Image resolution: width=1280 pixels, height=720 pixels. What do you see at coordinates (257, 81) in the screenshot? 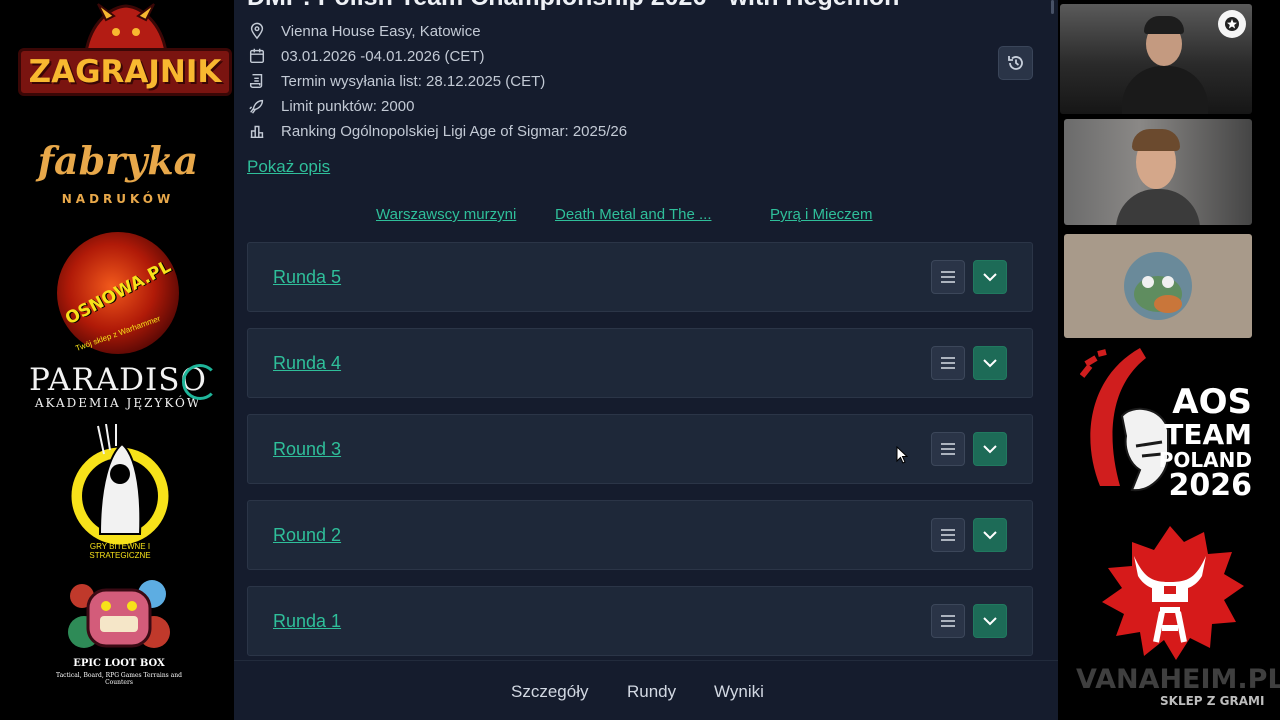
I see `scroll-icon` at bounding box center [257, 81].